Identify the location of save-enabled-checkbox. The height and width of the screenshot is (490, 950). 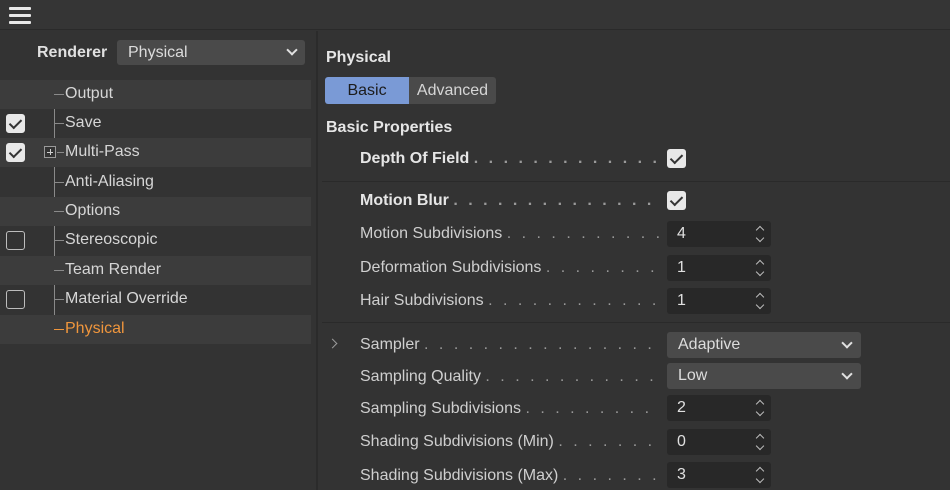
(15, 123).